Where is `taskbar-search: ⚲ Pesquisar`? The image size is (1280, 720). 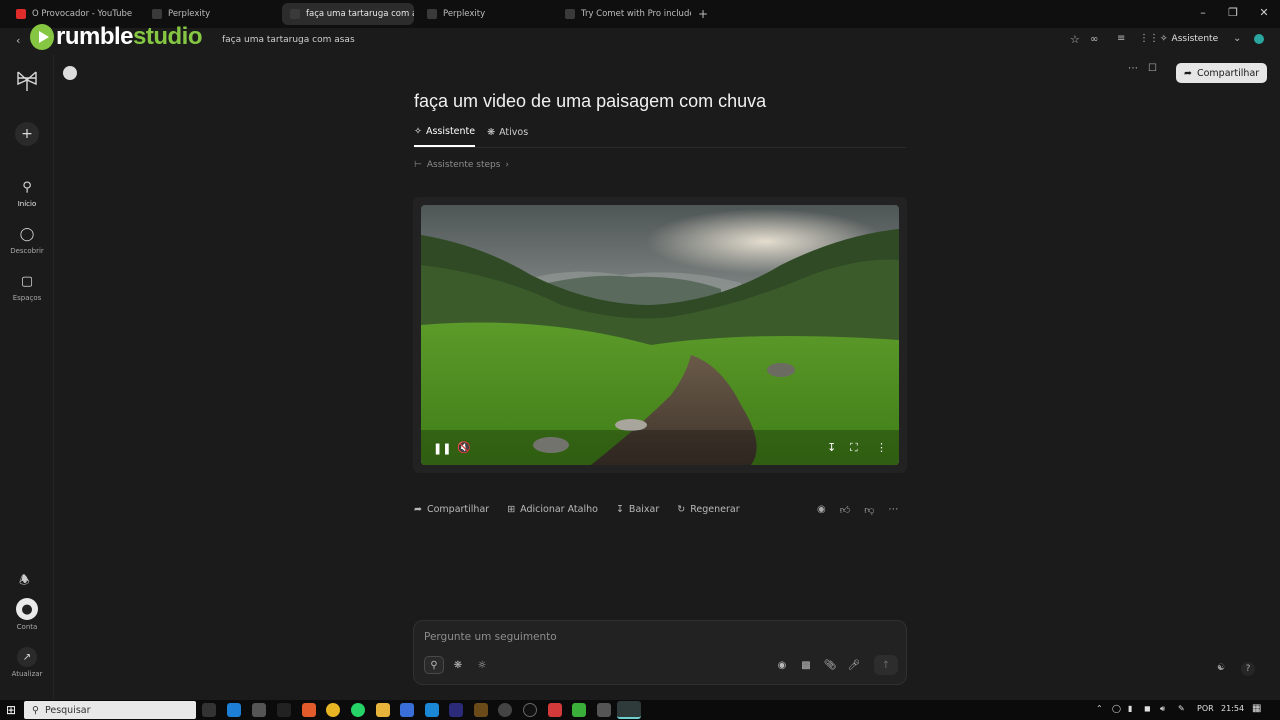
taskbar-search: ⚲ Pesquisar is located at coordinates (110, 710).